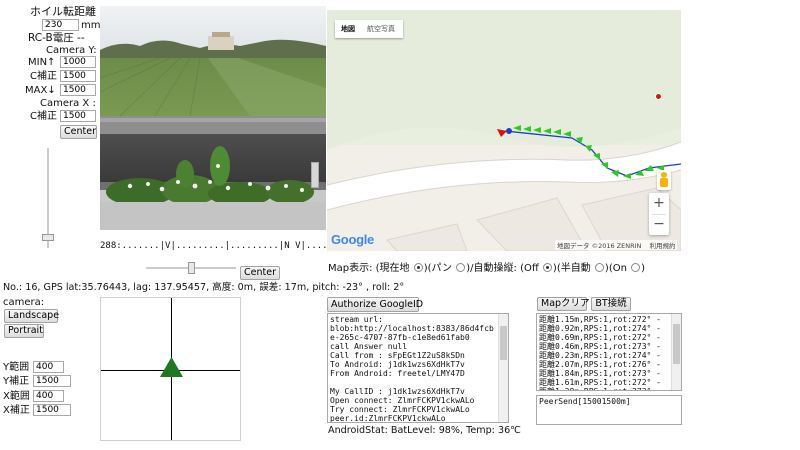 The width and height of the screenshot is (800, 450). I want to click on map-attribution: 地図データ ©2016 ZENRIN 利用規約, so click(616, 245).